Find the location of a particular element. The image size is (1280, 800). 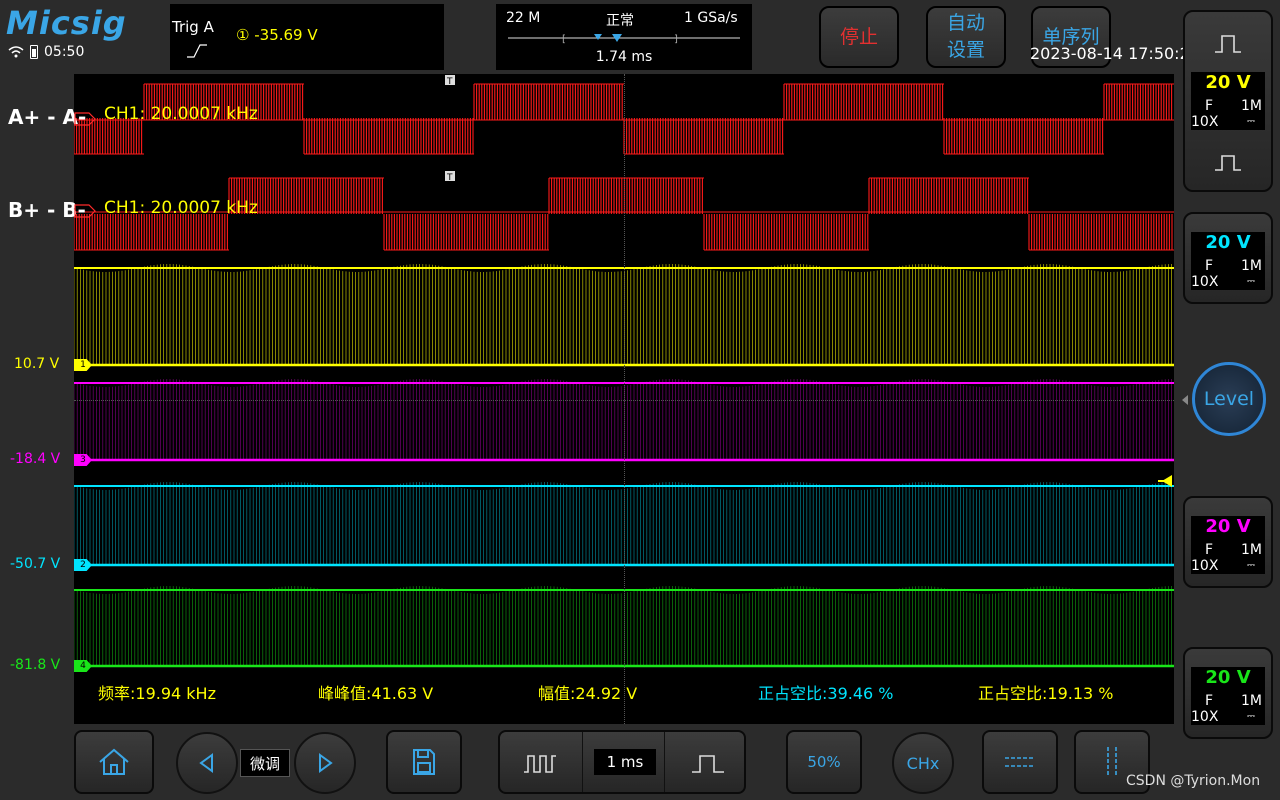

ch2-probe: 10X is located at coordinates (1205, 282).